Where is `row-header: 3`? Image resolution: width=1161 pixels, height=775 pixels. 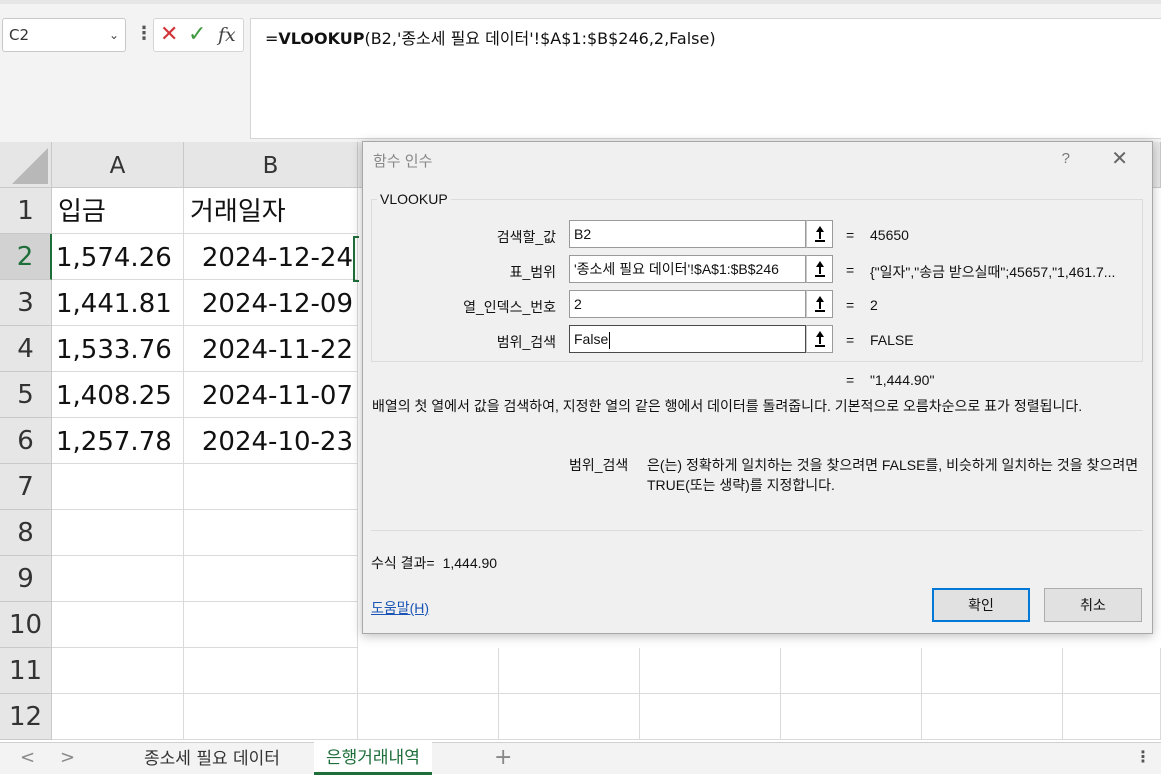
row-header: 3 is located at coordinates (26, 303).